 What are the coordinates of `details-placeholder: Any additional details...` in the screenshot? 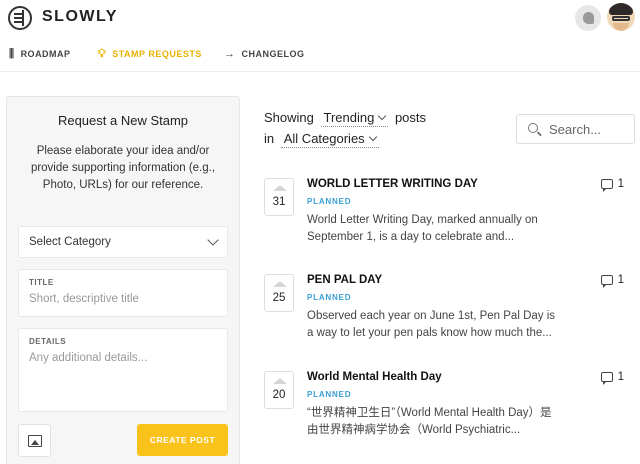 It's located at (88, 358).